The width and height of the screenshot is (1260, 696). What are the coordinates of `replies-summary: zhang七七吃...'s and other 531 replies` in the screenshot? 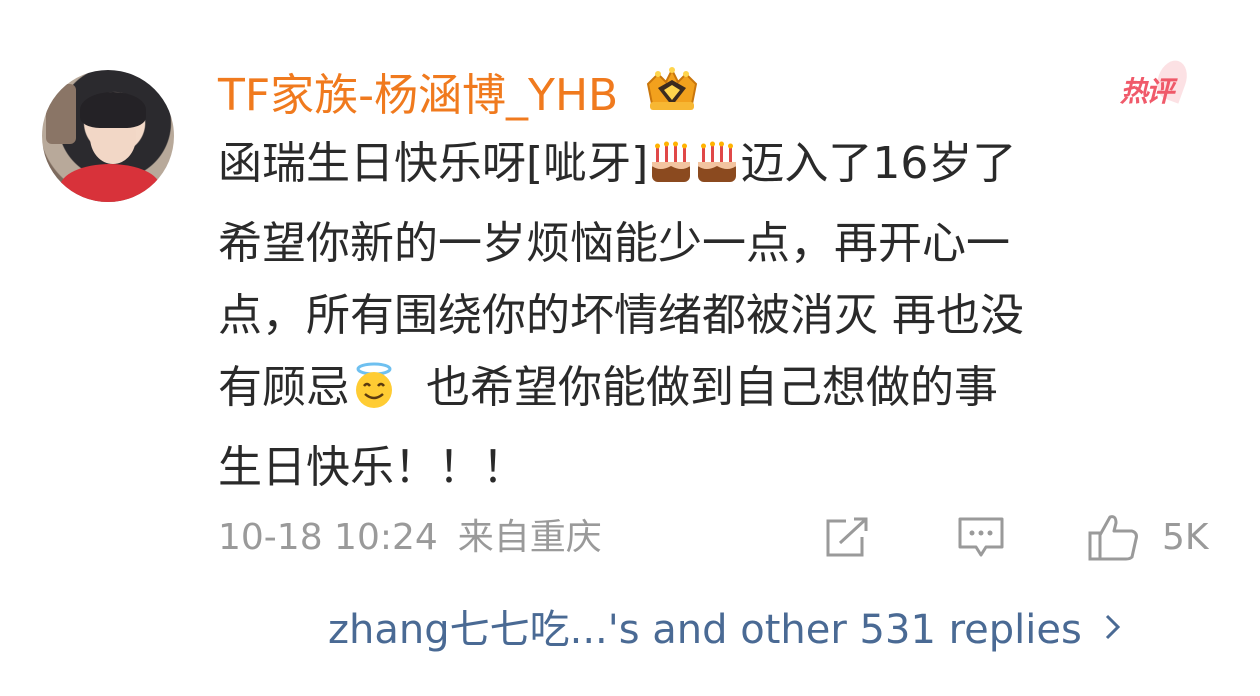 It's located at (705, 630).